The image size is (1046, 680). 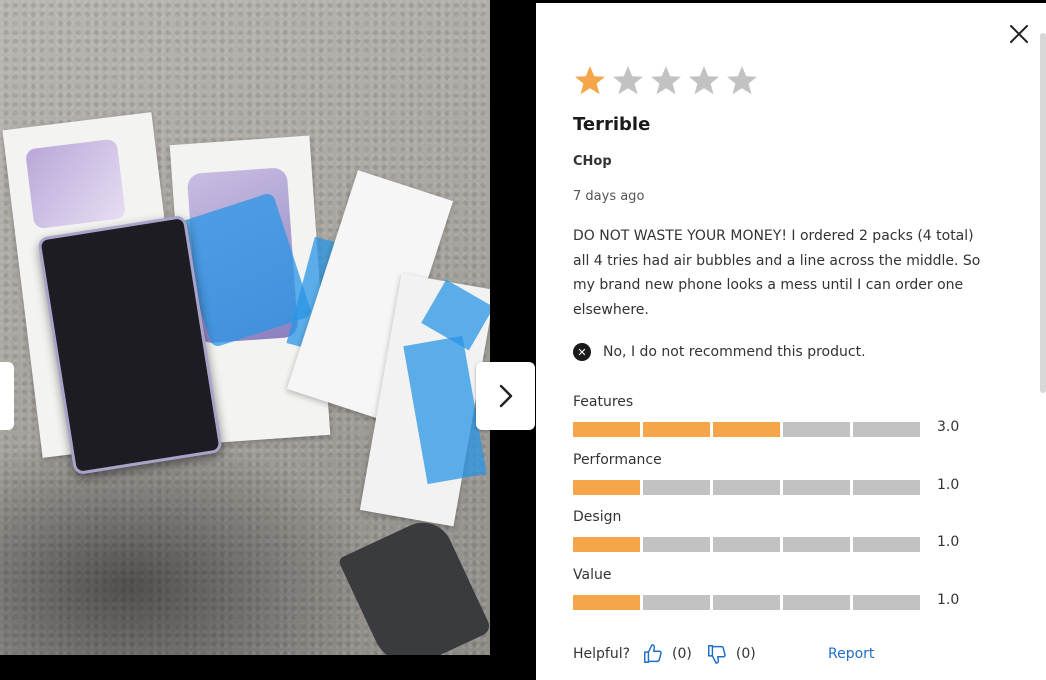 What do you see at coordinates (734, 352) in the screenshot?
I see `recommendation-text: No, I do not recommend this product.` at bounding box center [734, 352].